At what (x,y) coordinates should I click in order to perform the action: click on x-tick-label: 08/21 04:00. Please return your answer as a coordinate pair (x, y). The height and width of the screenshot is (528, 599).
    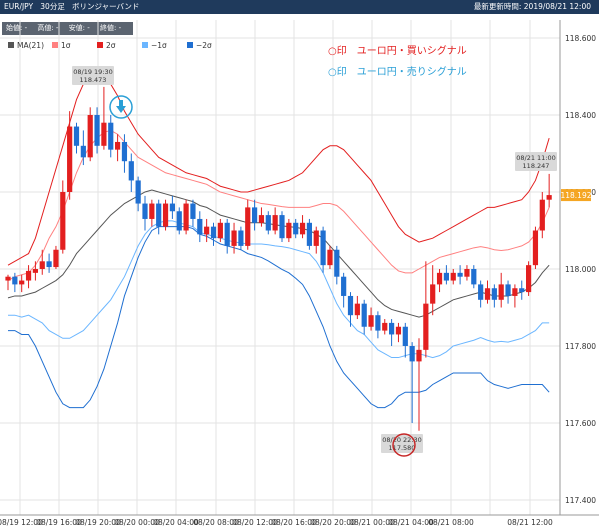
    Looking at the image, I should click on (411, 522).